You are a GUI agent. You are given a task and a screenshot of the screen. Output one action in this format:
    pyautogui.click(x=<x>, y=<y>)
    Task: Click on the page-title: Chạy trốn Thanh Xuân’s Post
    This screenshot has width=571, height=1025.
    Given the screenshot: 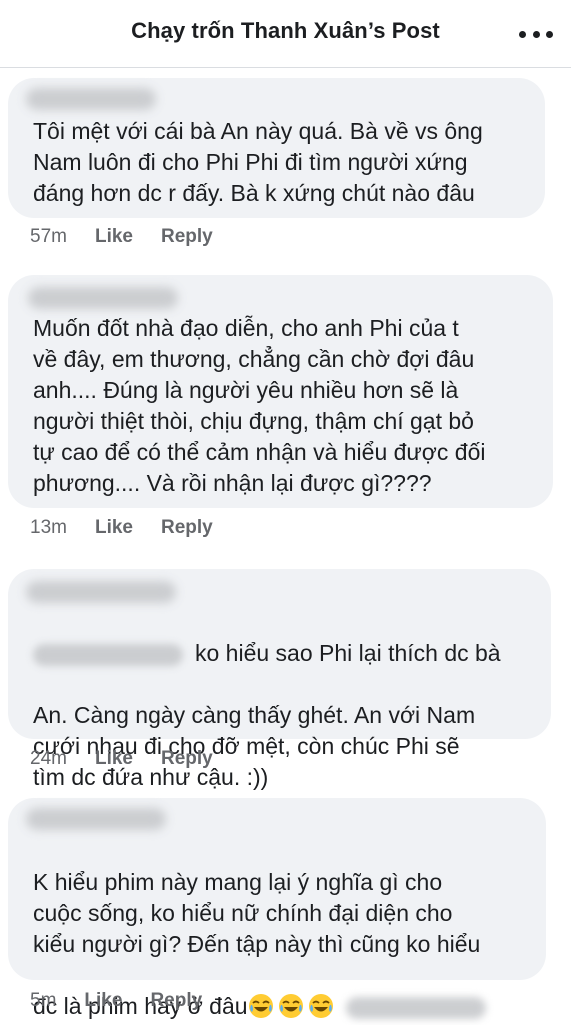 What is the action you would take?
    pyautogui.click(x=285, y=30)
    